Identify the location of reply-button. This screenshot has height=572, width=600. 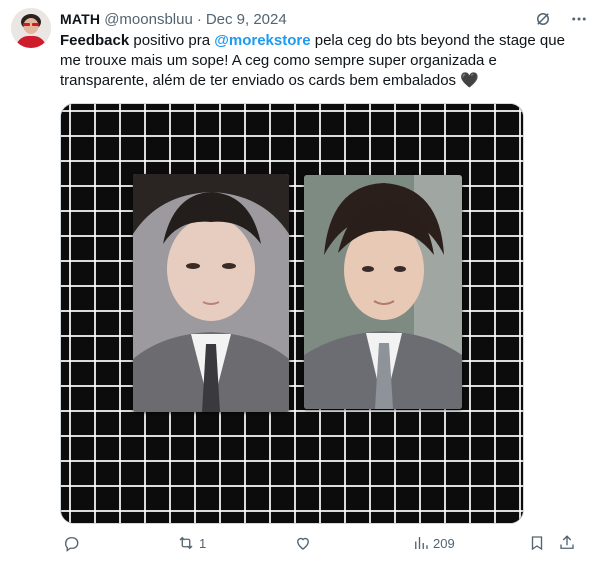
(72, 543).